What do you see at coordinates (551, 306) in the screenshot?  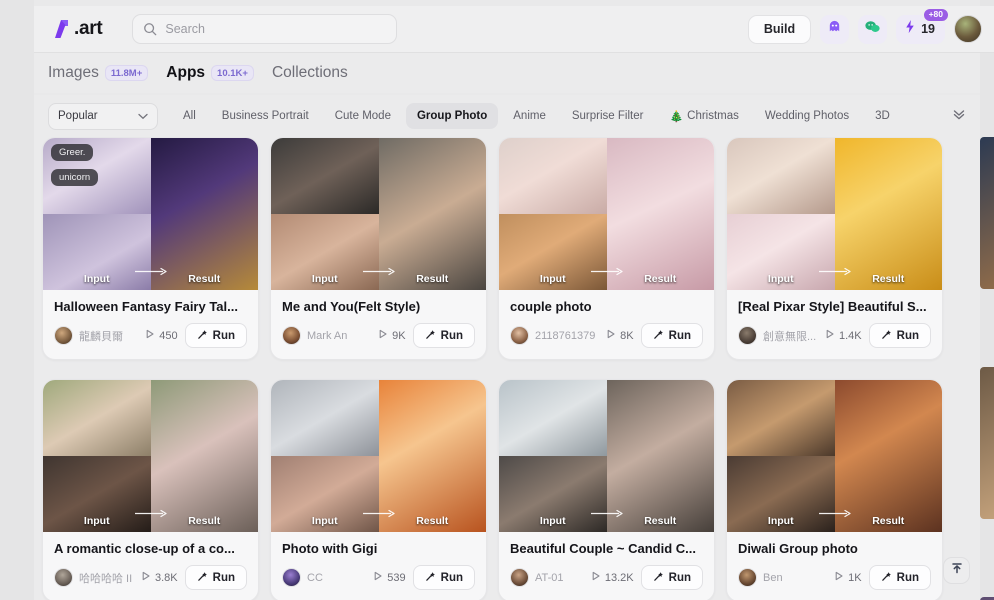 I see `card-title: couple photo` at bounding box center [551, 306].